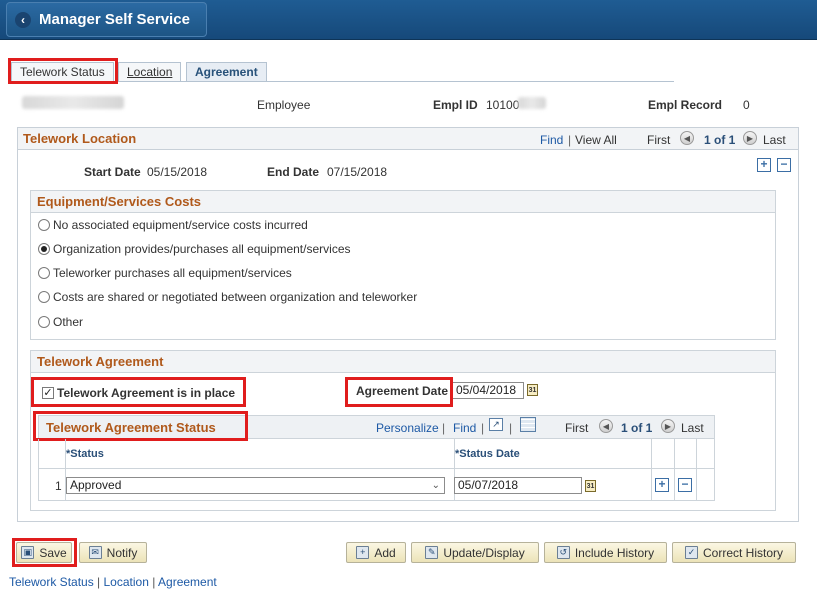 This screenshot has width=817, height=603. Describe the element at coordinates (455, 105) in the screenshot. I see `empl-id-label: Empl ID` at that location.